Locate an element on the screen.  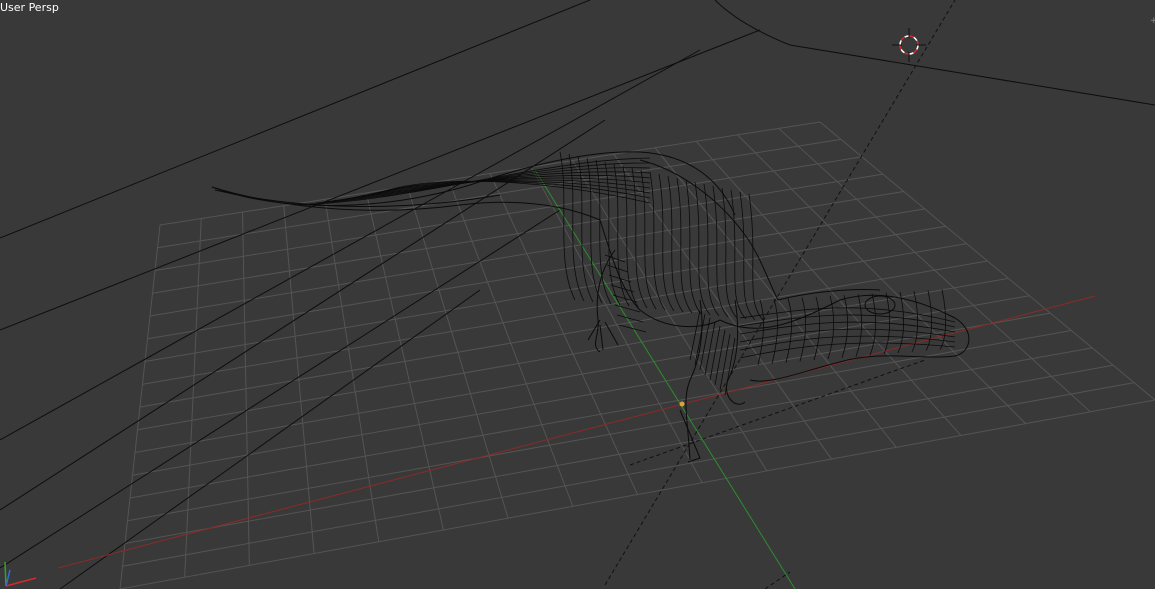
3d-cursor-icon is located at coordinates (909, 45).